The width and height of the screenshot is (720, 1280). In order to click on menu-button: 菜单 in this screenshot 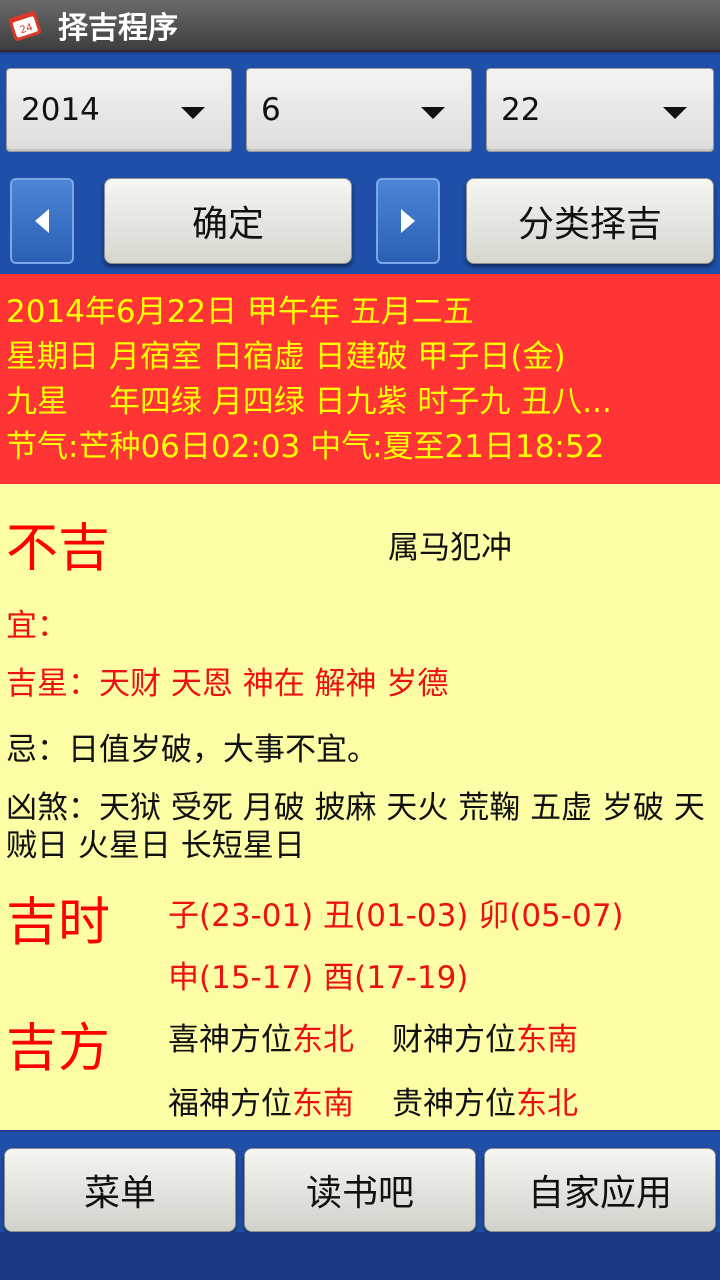, I will do `click(120, 1190)`.